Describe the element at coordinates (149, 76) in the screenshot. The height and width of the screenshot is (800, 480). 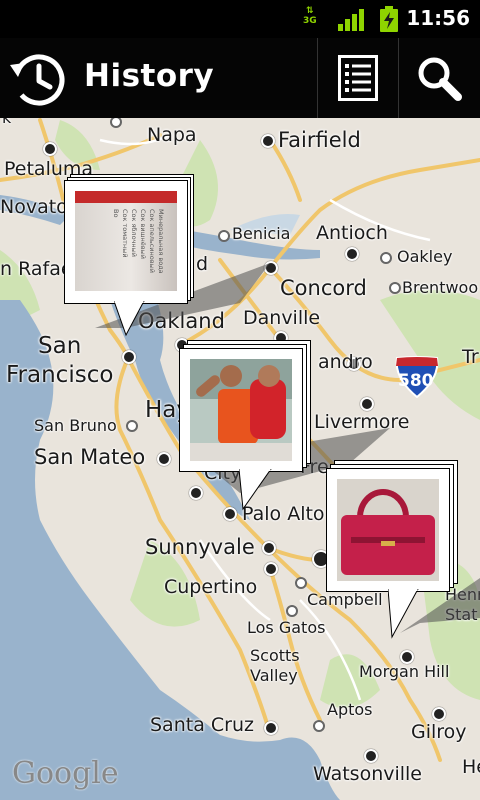
I see `page-title: History` at that location.